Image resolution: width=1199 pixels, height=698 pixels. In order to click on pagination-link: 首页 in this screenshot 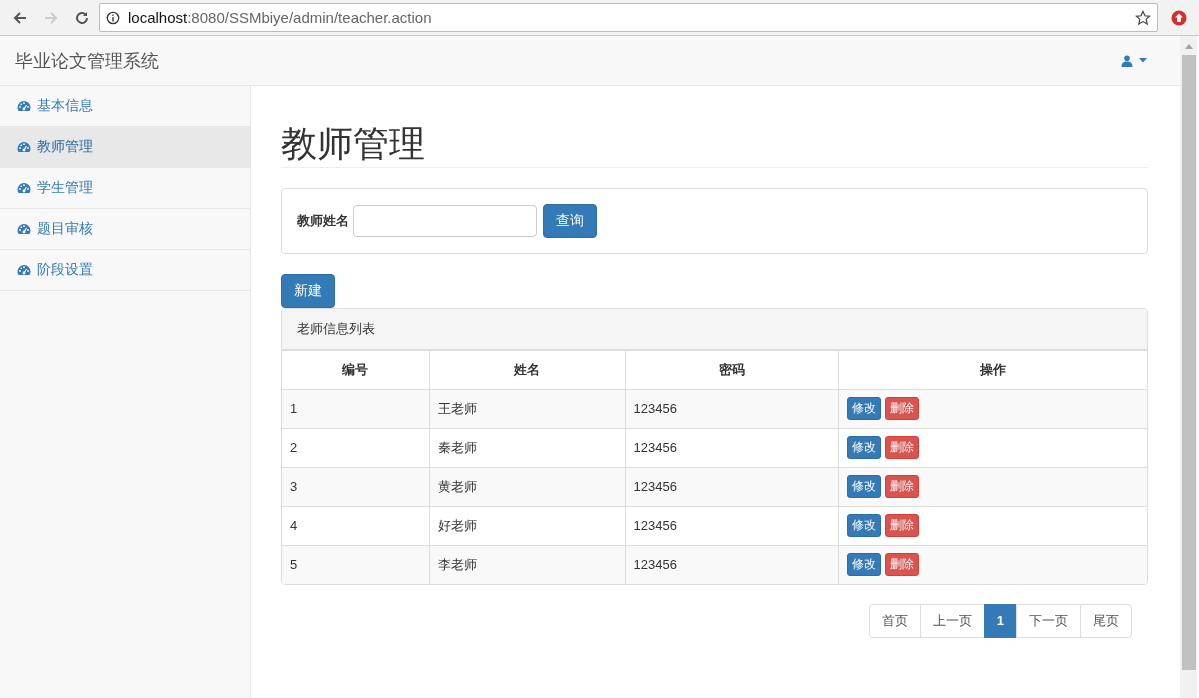, I will do `click(894, 620)`.